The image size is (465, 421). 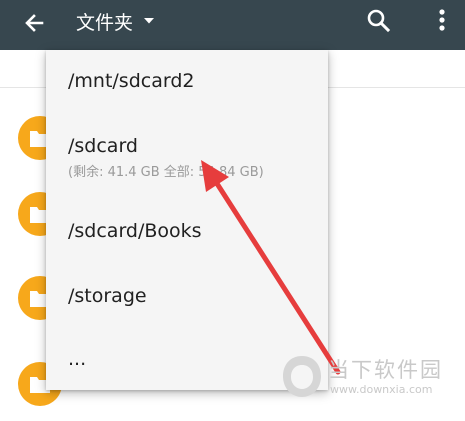 I want to click on menu-item-path: /sdcard, so click(x=103, y=146).